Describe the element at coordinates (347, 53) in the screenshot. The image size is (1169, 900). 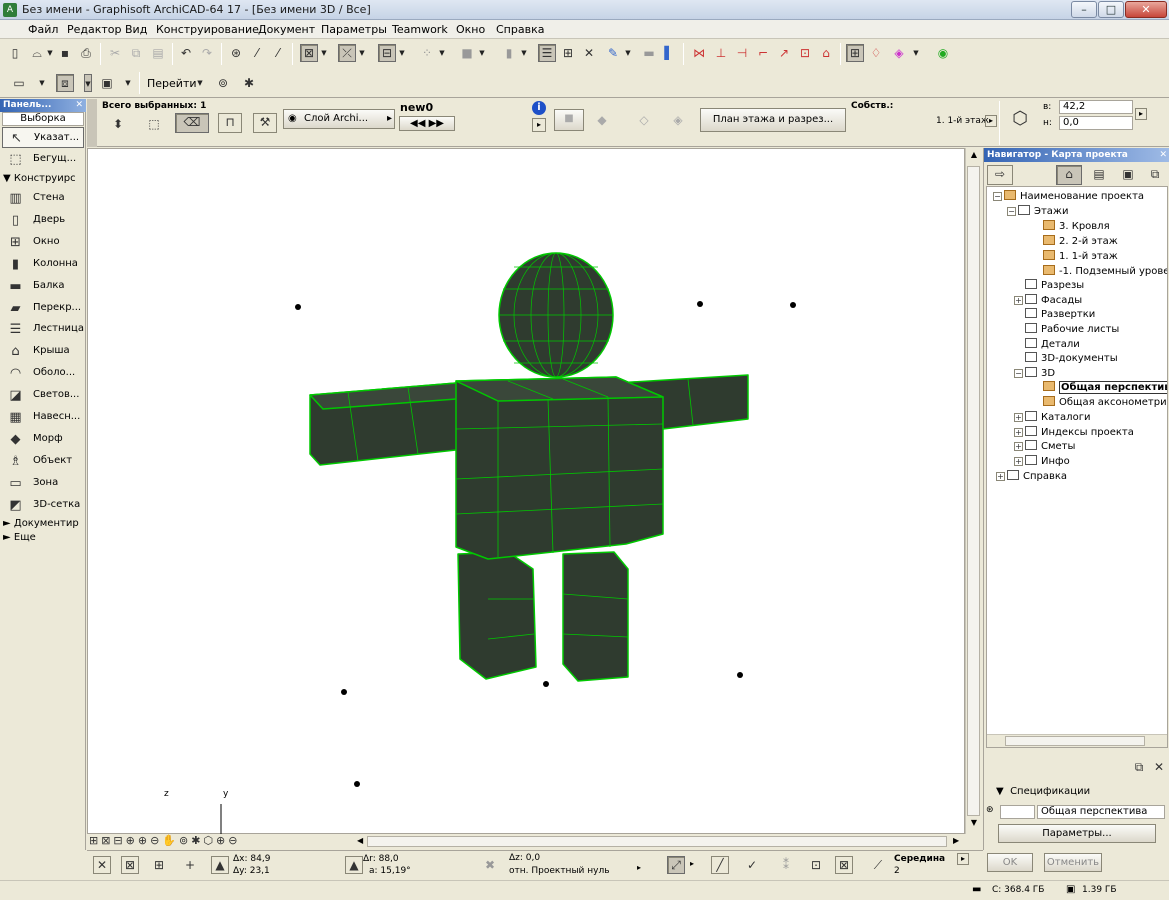
I see `guide-lines-icon: ⤫` at that location.